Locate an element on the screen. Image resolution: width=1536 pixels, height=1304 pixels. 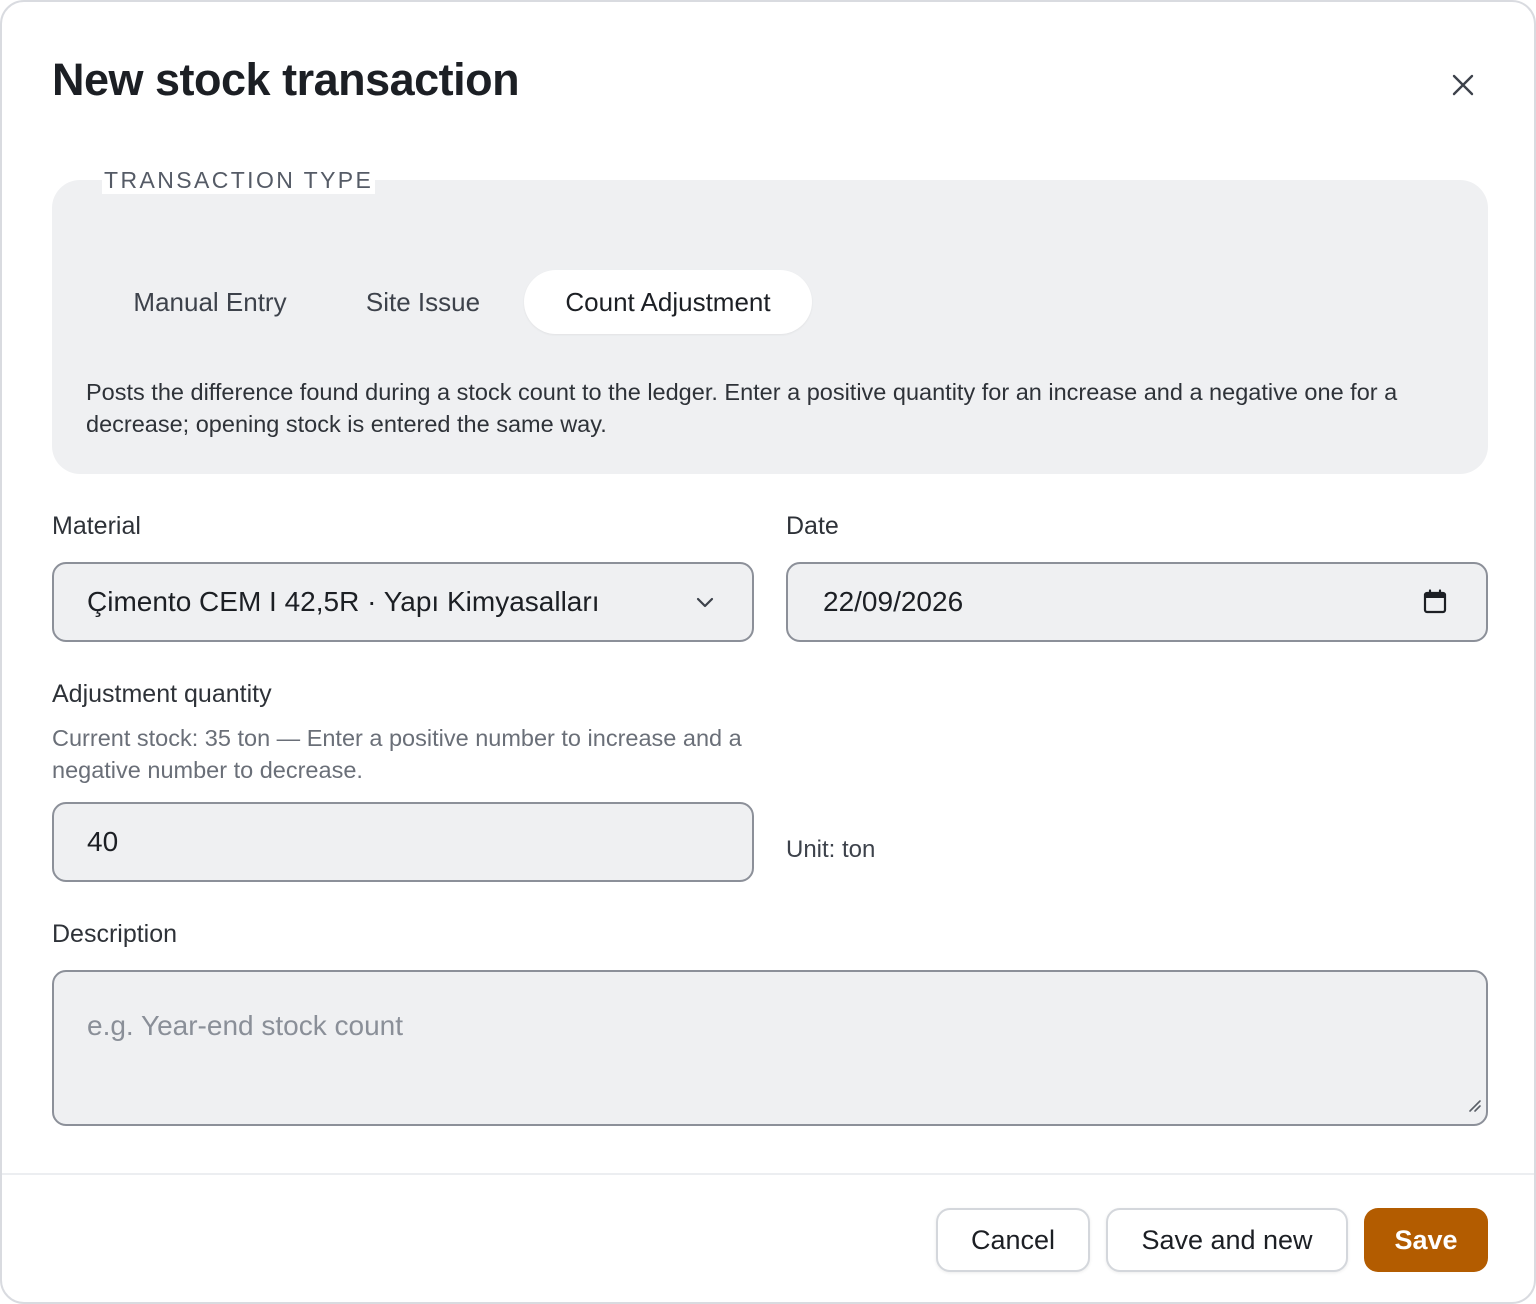
adjustment-quantity-value: 40 is located at coordinates (103, 841).